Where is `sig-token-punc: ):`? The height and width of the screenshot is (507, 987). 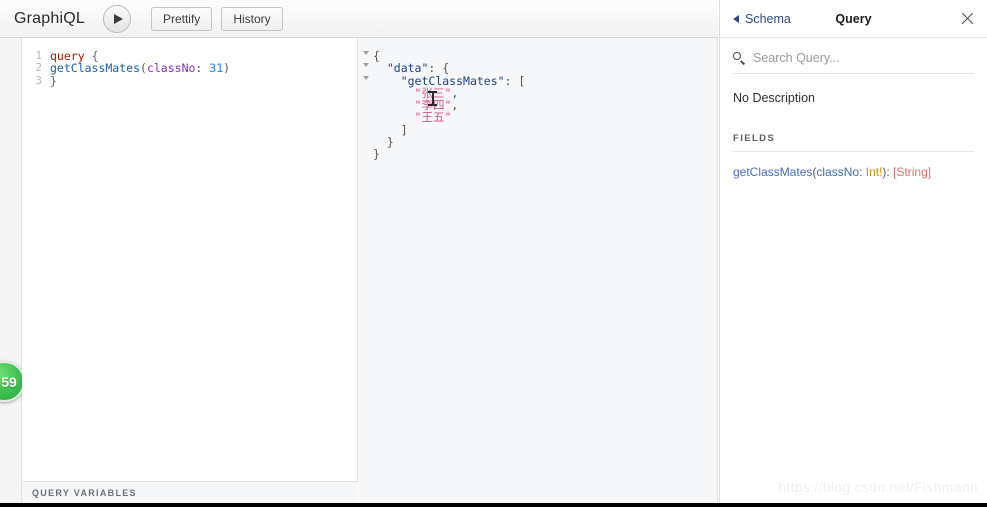
sig-token-punc: ): is located at coordinates (888, 172).